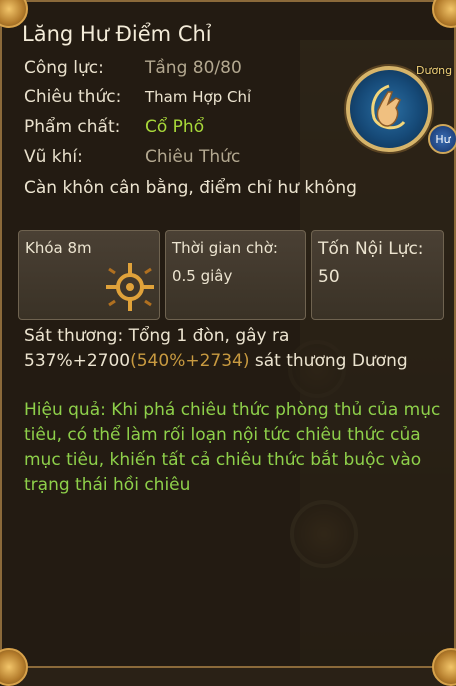 This screenshot has width=456, height=686. What do you see at coordinates (329, 277) in the screenshot?
I see `inner-force-cost-value: 50` at bounding box center [329, 277].